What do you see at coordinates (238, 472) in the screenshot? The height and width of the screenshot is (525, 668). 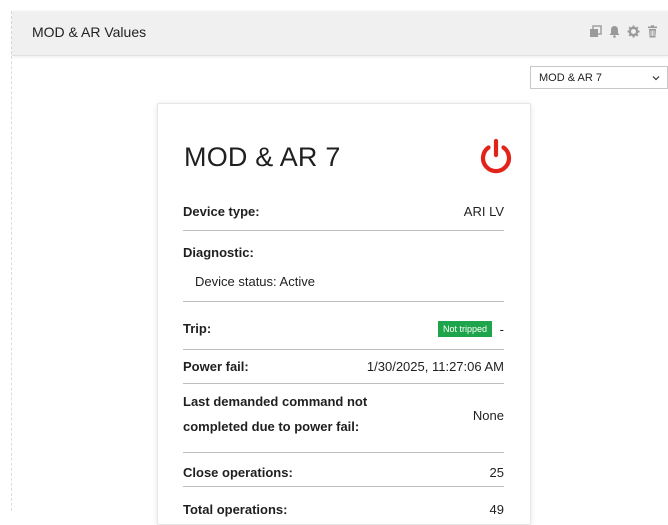 I see `close-operations-label: Close operations:` at bounding box center [238, 472].